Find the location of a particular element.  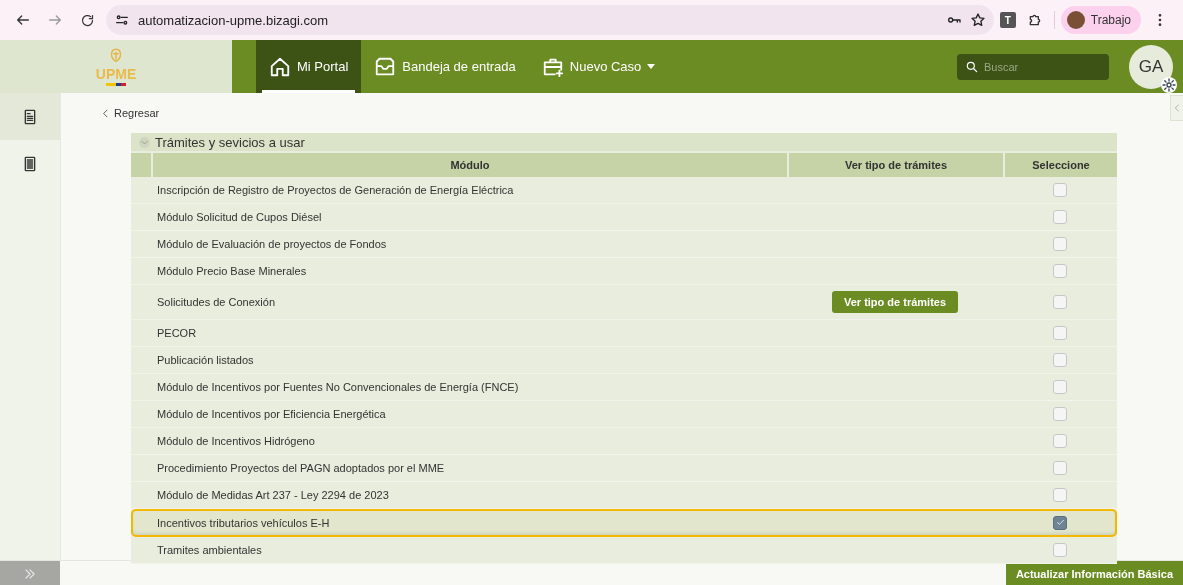

section-title: Trámites y sevicios a usar is located at coordinates (230, 142).